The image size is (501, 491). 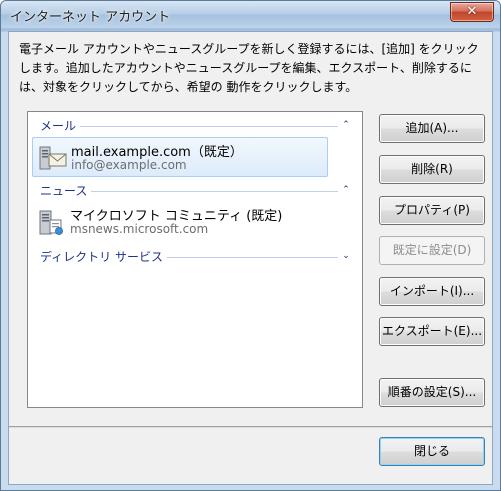 What do you see at coordinates (180, 157) in the screenshot?
I see `account-item-mail: mail.example.com（既定） info@example.com` at bounding box center [180, 157].